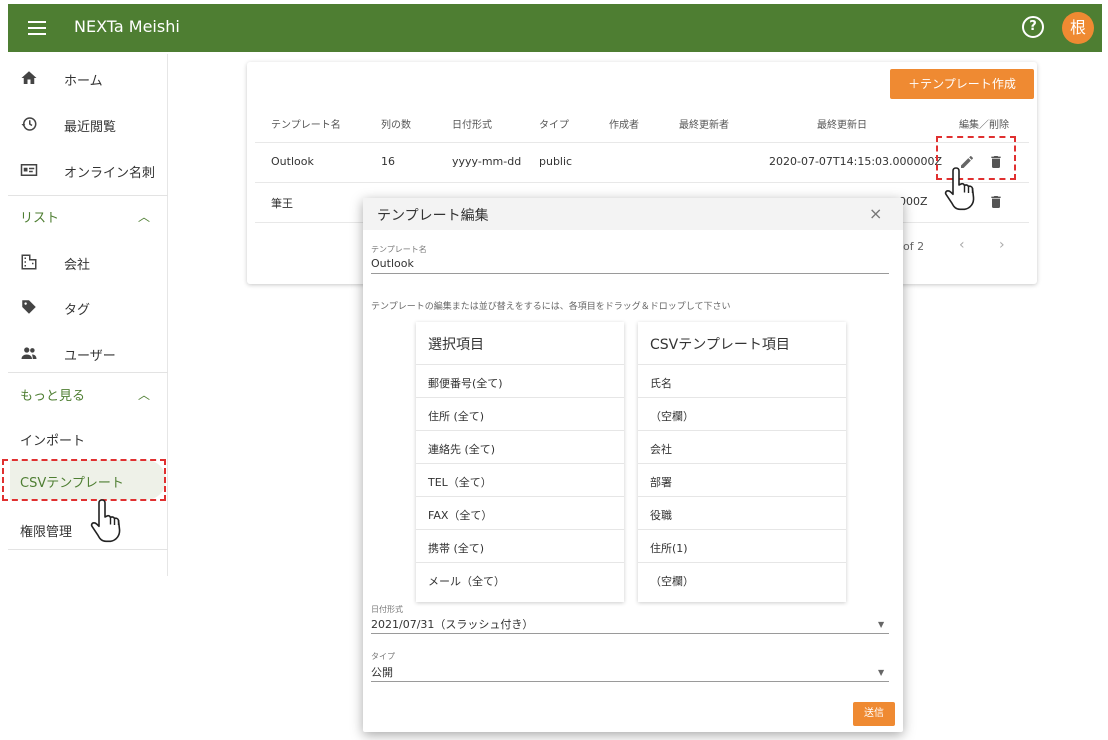  Describe the element at coordinates (127, 26) in the screenshot. I see `app-title: NEXTa Meishi` at that location.